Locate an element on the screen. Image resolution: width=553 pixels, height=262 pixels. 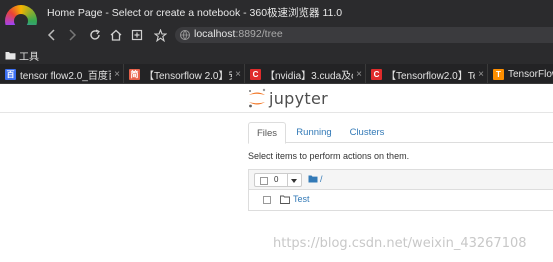
address-path: :8892/tree is located at coordinates (259, 34).